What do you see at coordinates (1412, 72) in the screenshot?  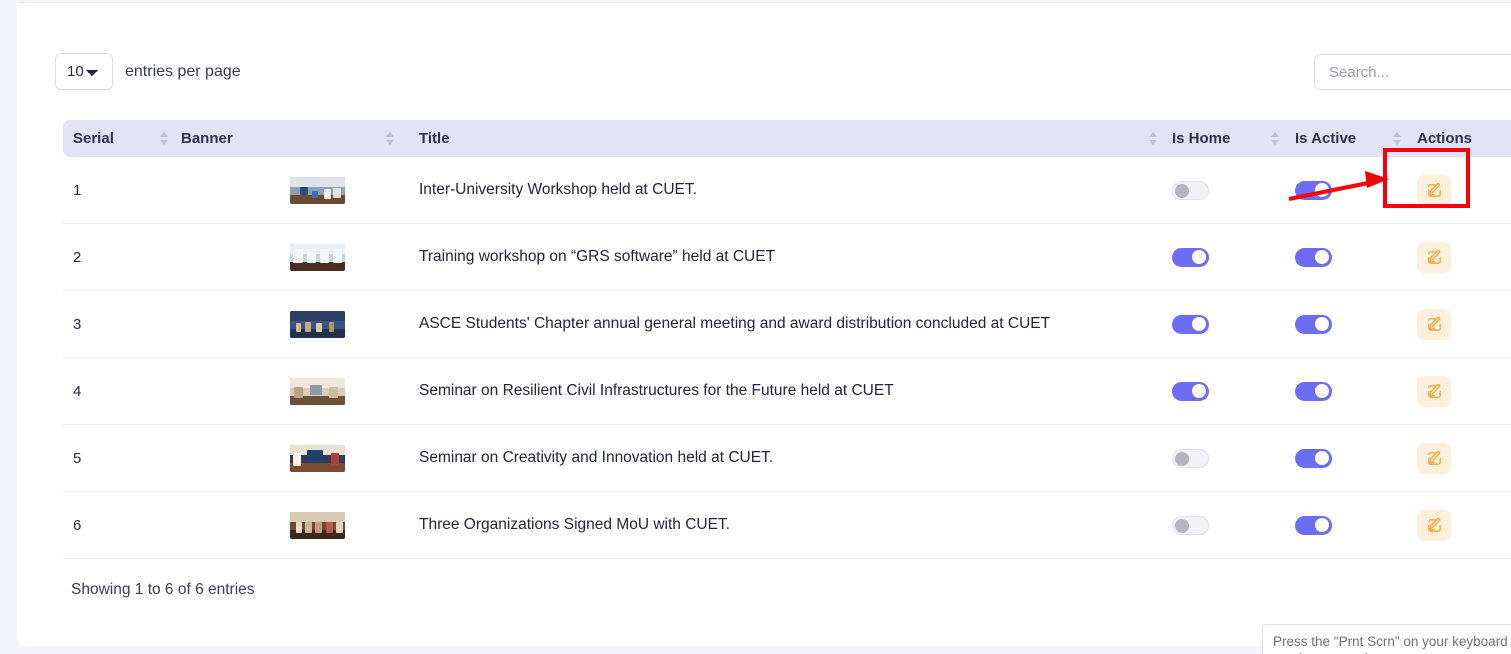 I see `search-input` at bounding box center [1412, 72].